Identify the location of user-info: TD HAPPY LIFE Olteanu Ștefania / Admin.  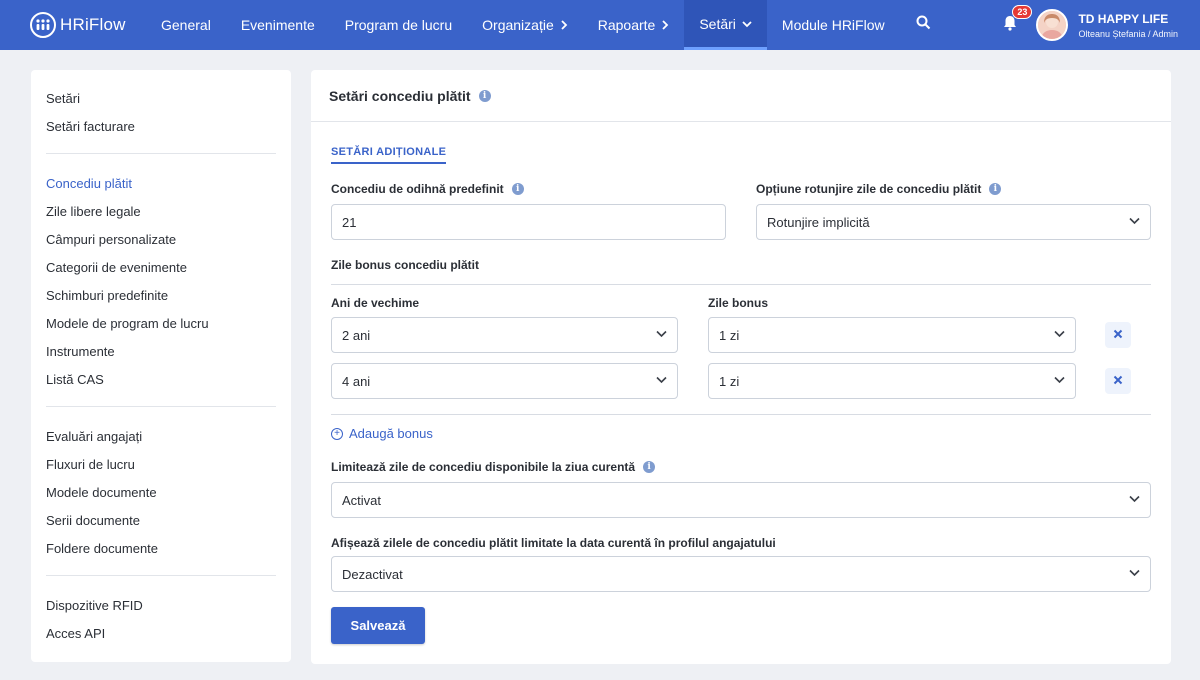
(1128, 25).